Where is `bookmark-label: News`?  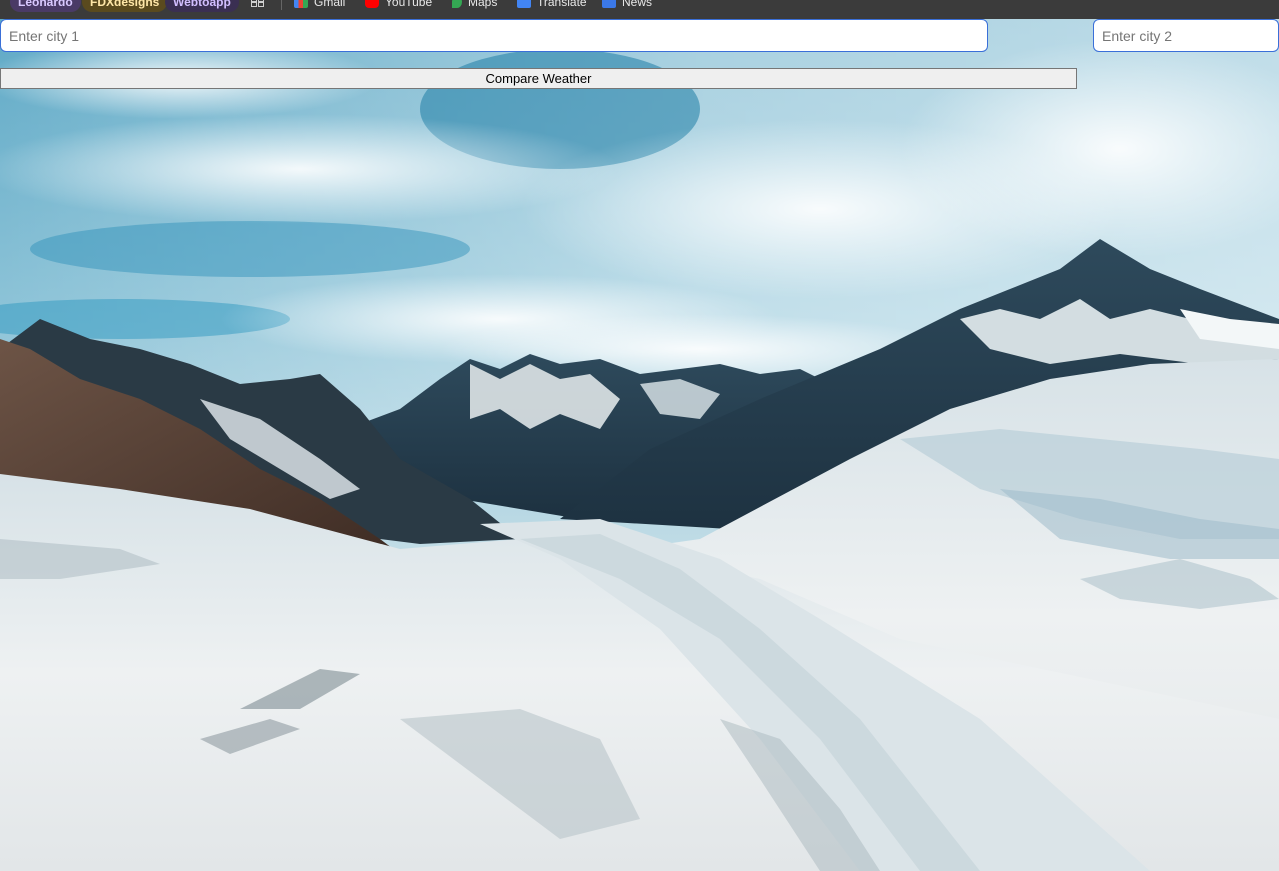
bookmark-label: News is located at coordinates (637, 4).